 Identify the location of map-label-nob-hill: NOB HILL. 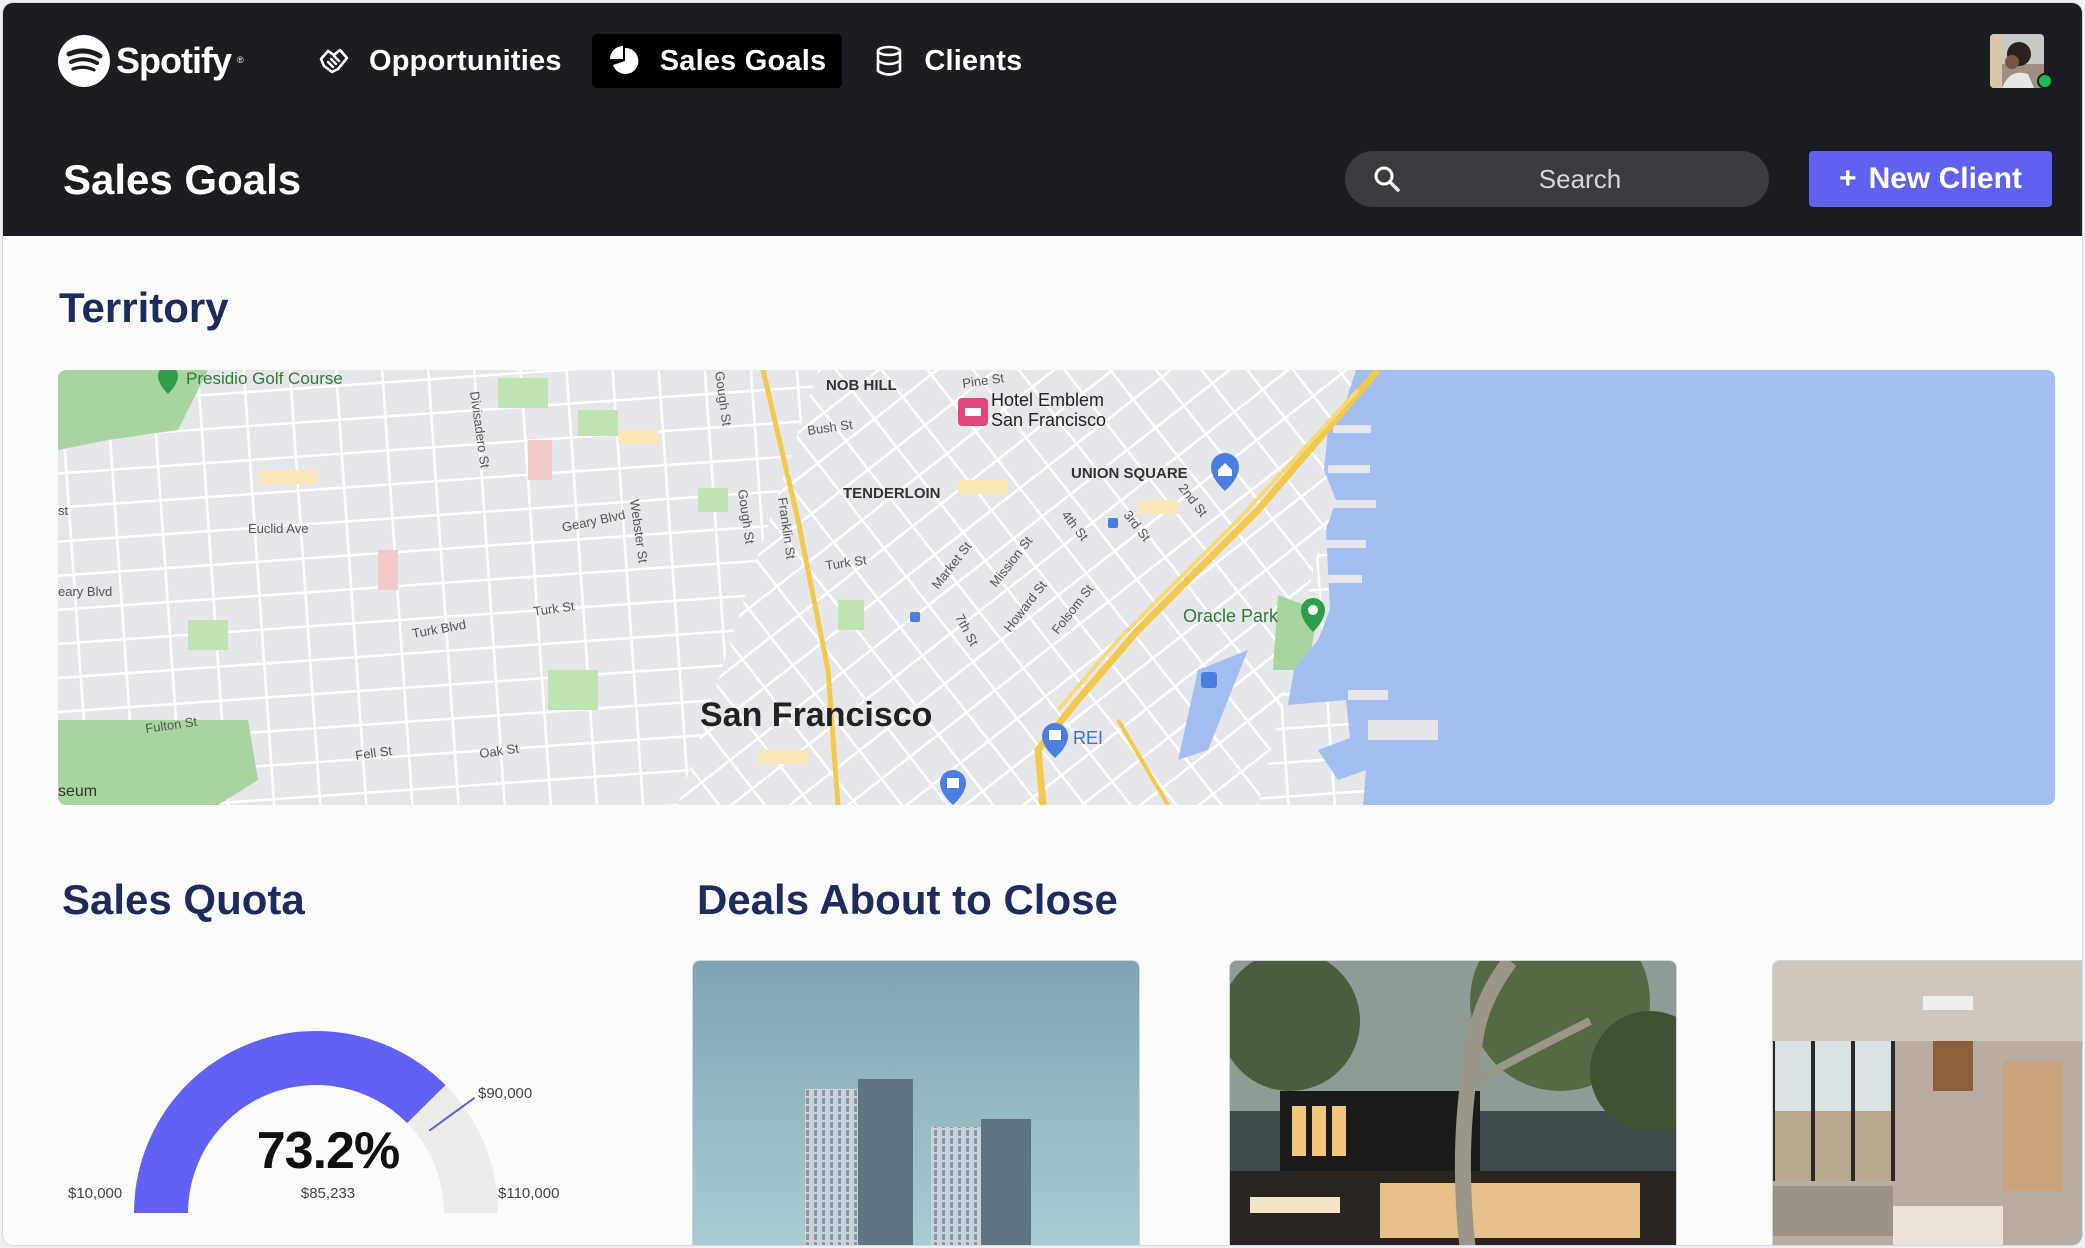
(861, 385).